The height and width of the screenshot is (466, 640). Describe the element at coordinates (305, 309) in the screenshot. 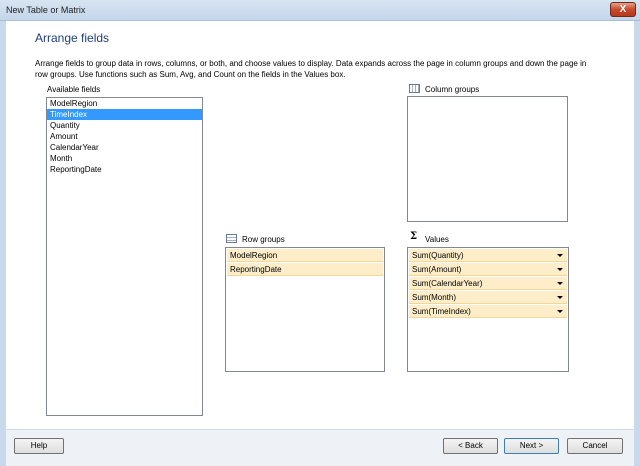

I see `row-groups-zone: ModelRegion ReportingDate` at that location.